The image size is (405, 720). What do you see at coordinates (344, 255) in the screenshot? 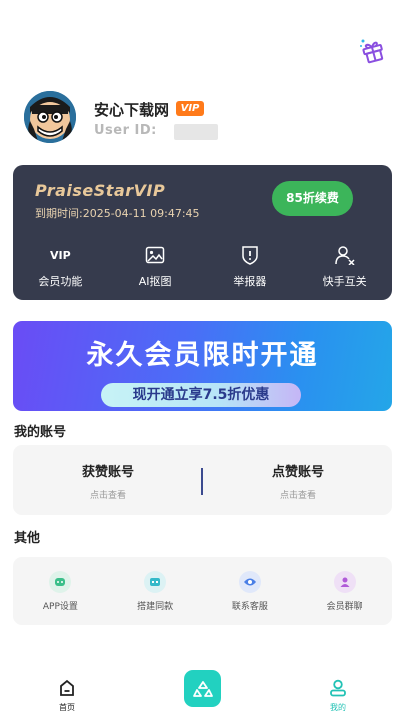
I see `user-x-icon` at bounding box center [344, 255].